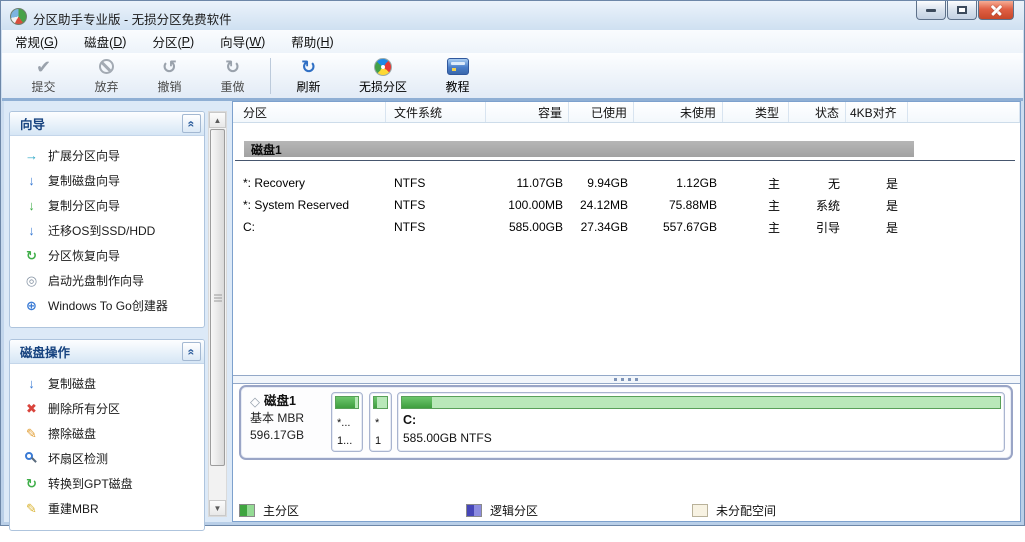  What do you see at coordinates (31, 230) in the screenshot?
I see `migrate-os-icon: ↓` at bounding box center [31, 230].